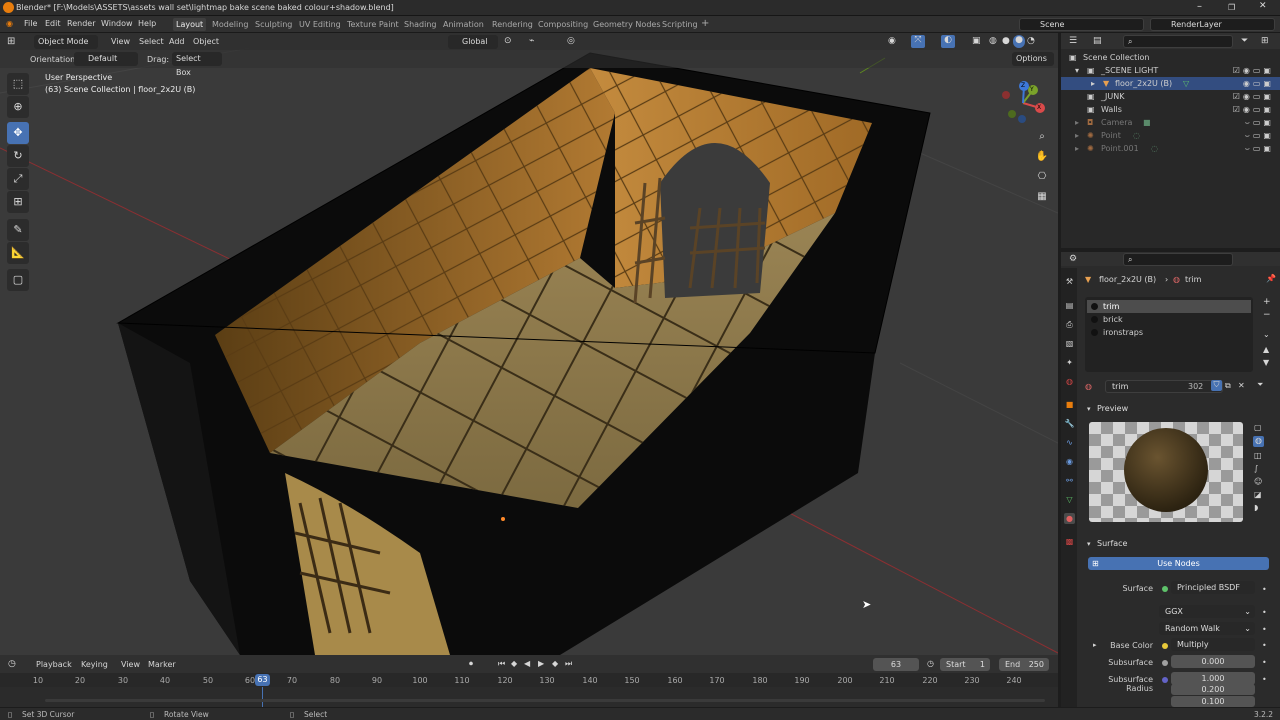 The width and height of the screenshot is (1280, 720). What do you see at coordinates (473, 42) in the screenshot?
I see `transform-orientation-dropdown: Global` at bounding box center [473, 42].